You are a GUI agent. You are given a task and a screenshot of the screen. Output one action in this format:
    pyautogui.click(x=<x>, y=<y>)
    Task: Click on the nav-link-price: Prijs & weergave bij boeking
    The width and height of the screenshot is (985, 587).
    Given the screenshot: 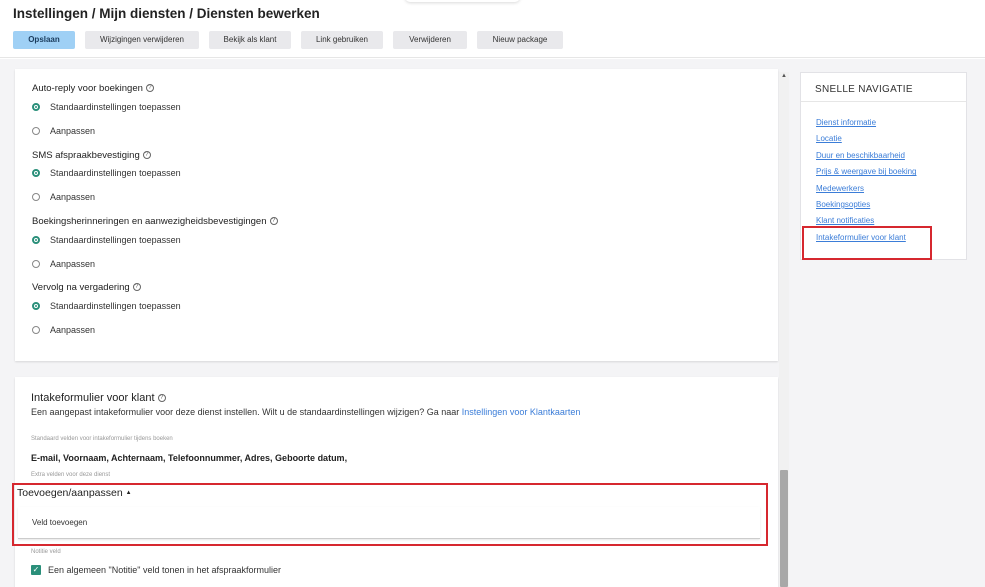 What is the action you would take?
    pyautogui.click(x=866, y=172)
    